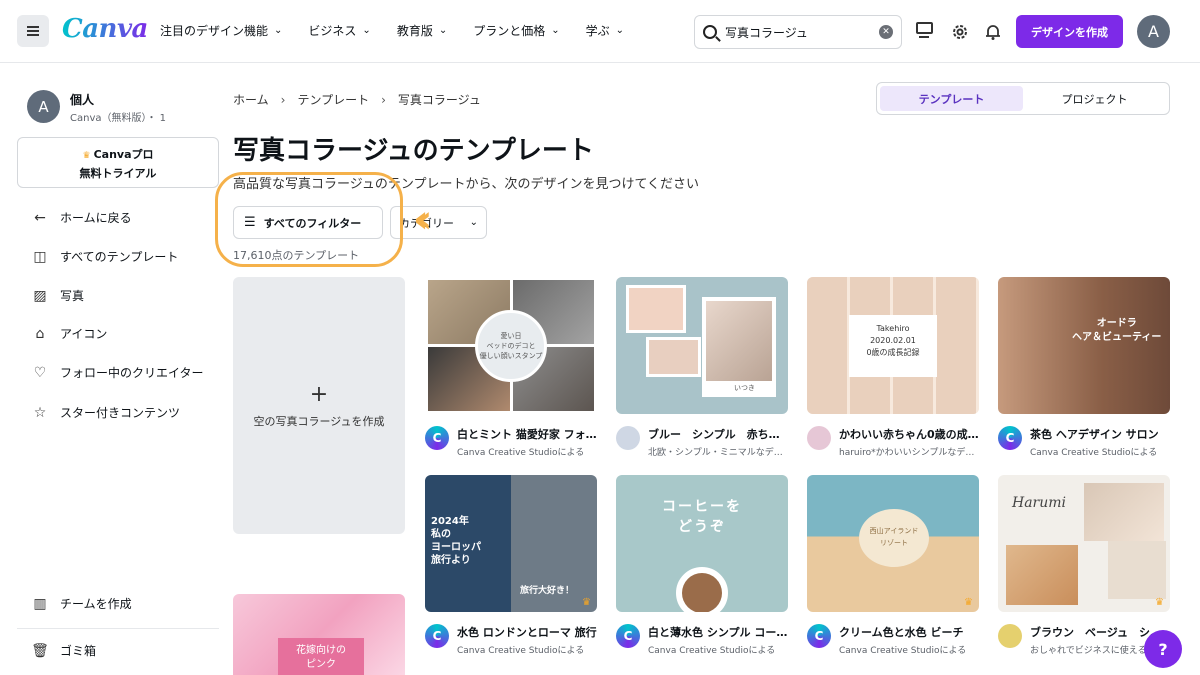 Image resolution: width=1200 pixels, height=675 pixels. I want to click on template-thumbnail: いつき, so click(702, 345).